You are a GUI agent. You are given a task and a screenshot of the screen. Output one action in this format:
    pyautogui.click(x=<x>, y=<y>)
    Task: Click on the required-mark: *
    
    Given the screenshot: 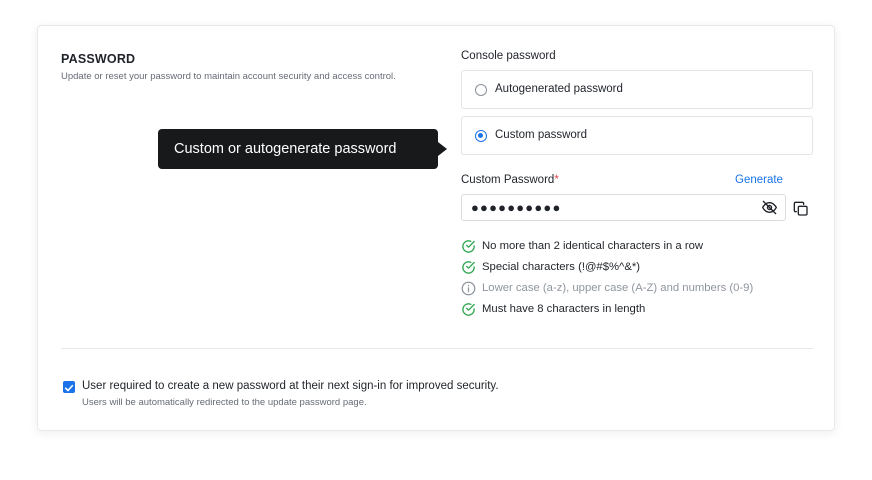 What is the action you would take?
    pyautogui.click(x=556, y=180)
    